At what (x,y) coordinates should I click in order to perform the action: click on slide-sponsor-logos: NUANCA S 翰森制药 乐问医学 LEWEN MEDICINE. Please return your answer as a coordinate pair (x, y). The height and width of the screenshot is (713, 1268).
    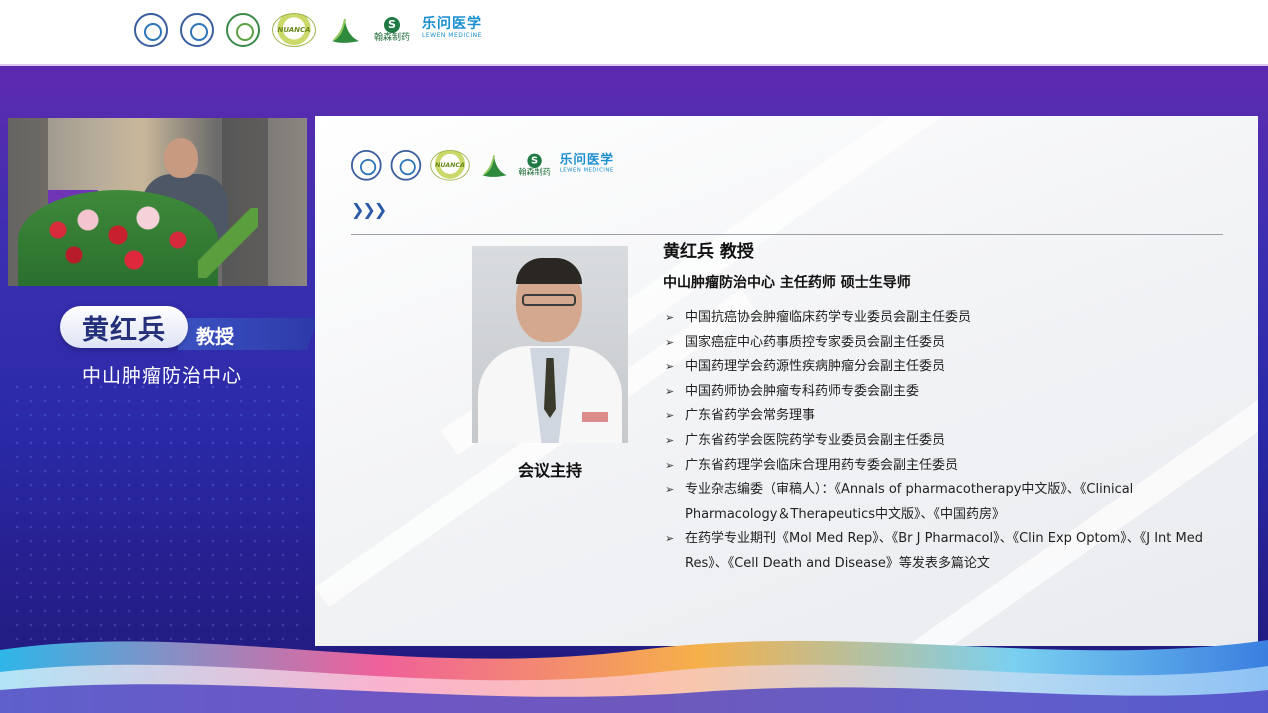
    Looking at the image, I should click on (482, 165).